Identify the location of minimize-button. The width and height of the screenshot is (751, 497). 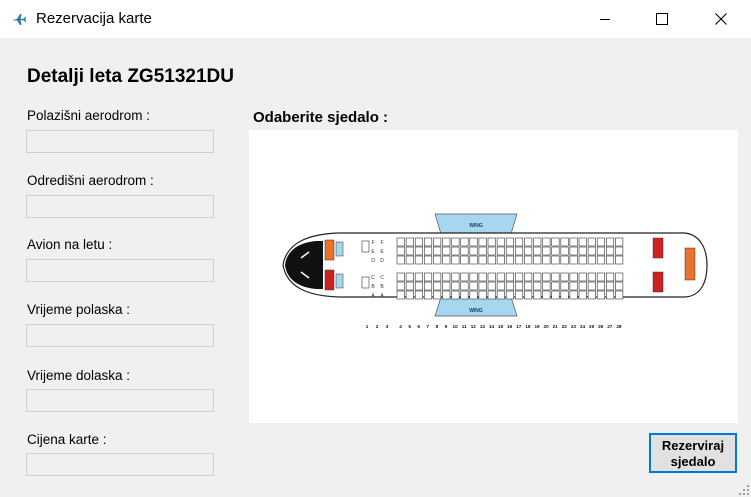
(605, 19).